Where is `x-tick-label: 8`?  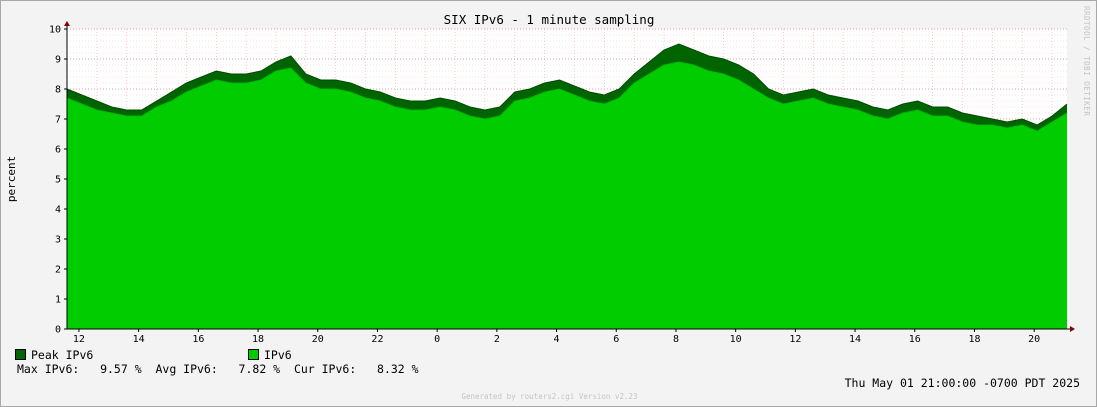
x-tick-label: 8 is located at coordinates (676, 339).